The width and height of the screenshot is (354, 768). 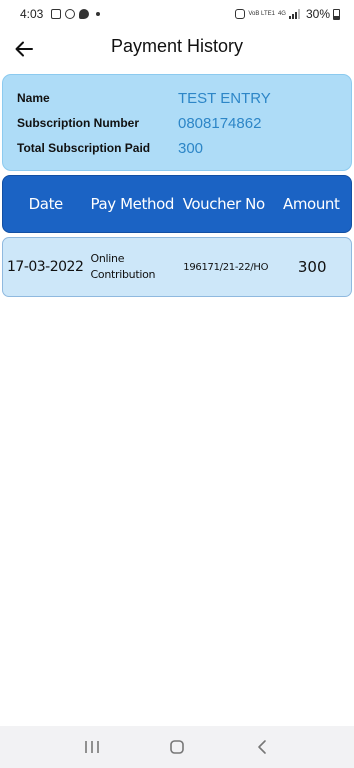 I want to click on back-button, so click(x=24, y=49).